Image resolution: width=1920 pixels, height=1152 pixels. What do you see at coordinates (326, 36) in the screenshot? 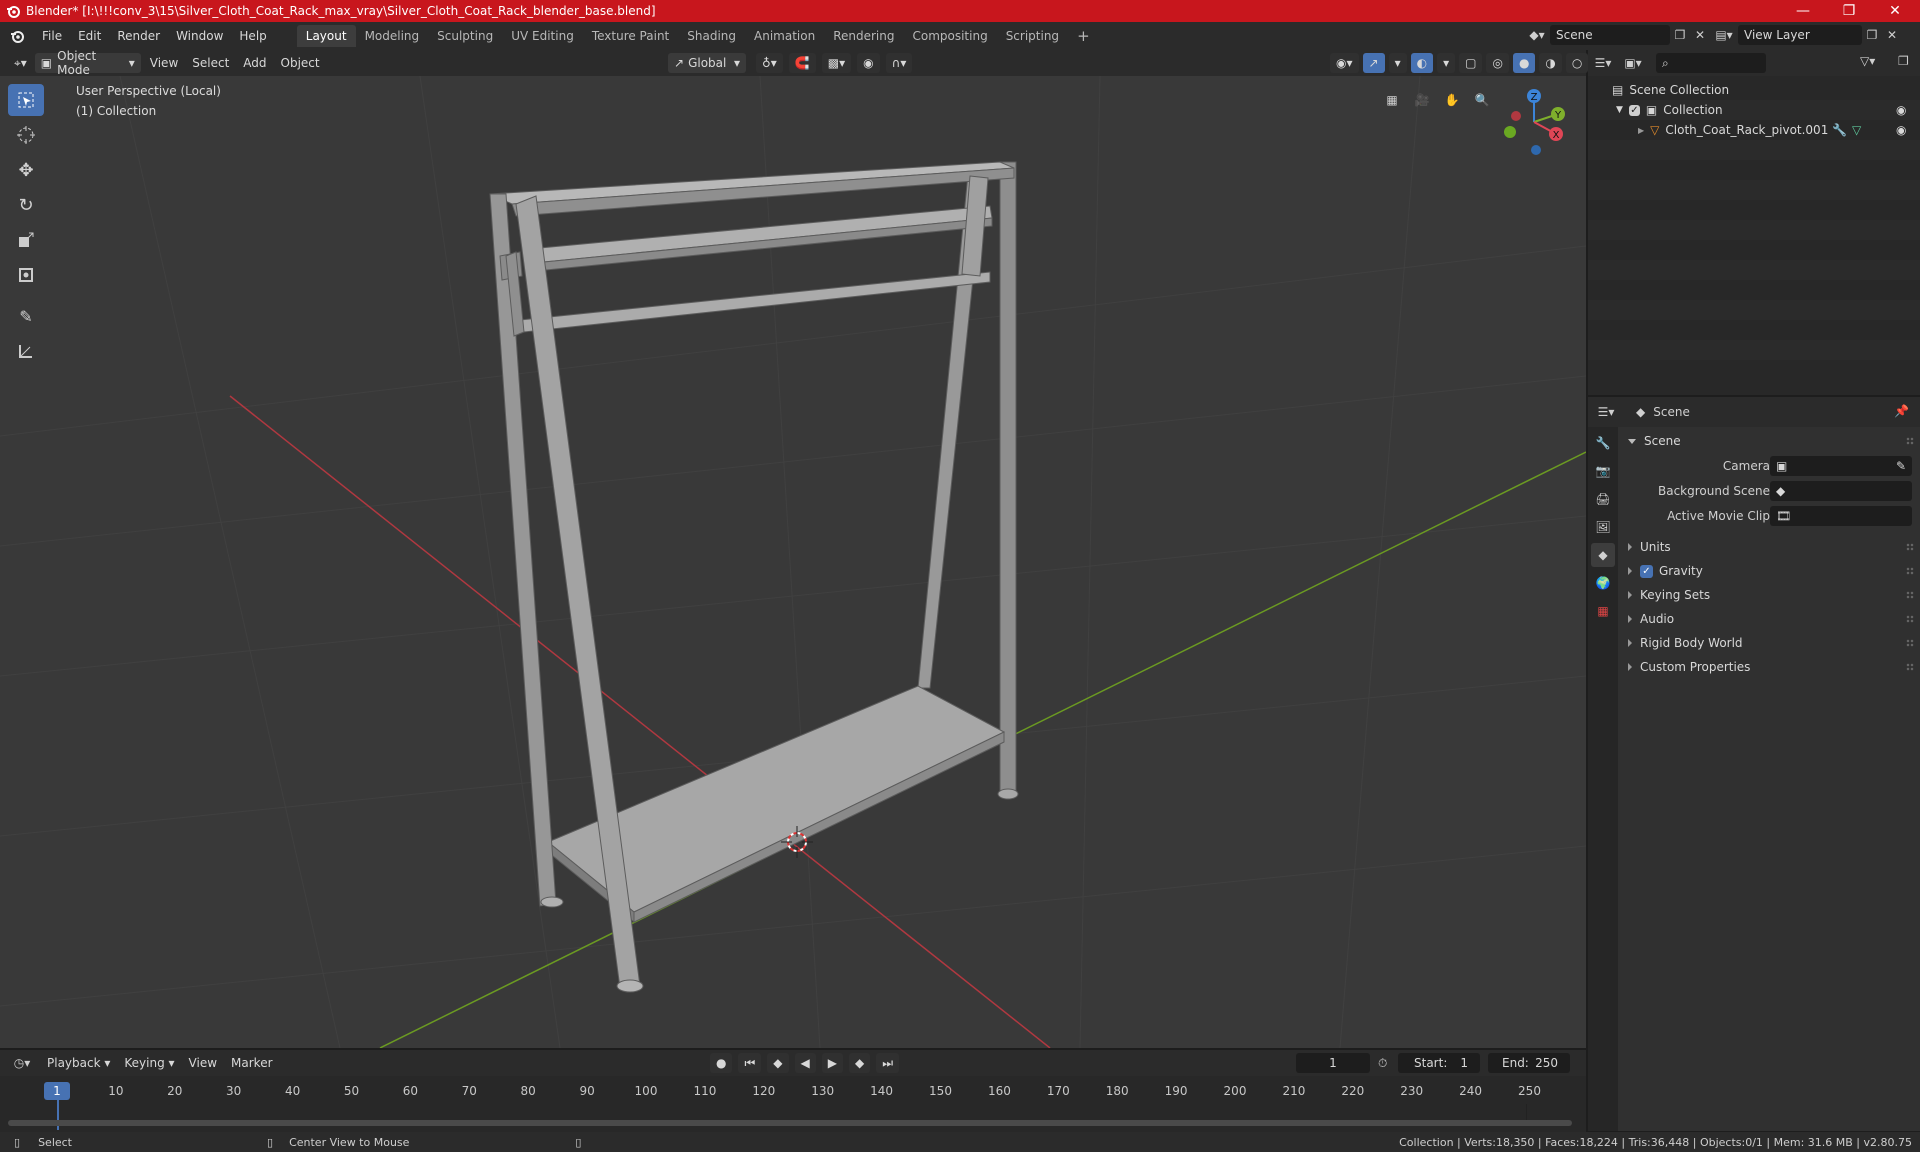
I see `tab-layout: Layout` at bounding box center [326, 36].